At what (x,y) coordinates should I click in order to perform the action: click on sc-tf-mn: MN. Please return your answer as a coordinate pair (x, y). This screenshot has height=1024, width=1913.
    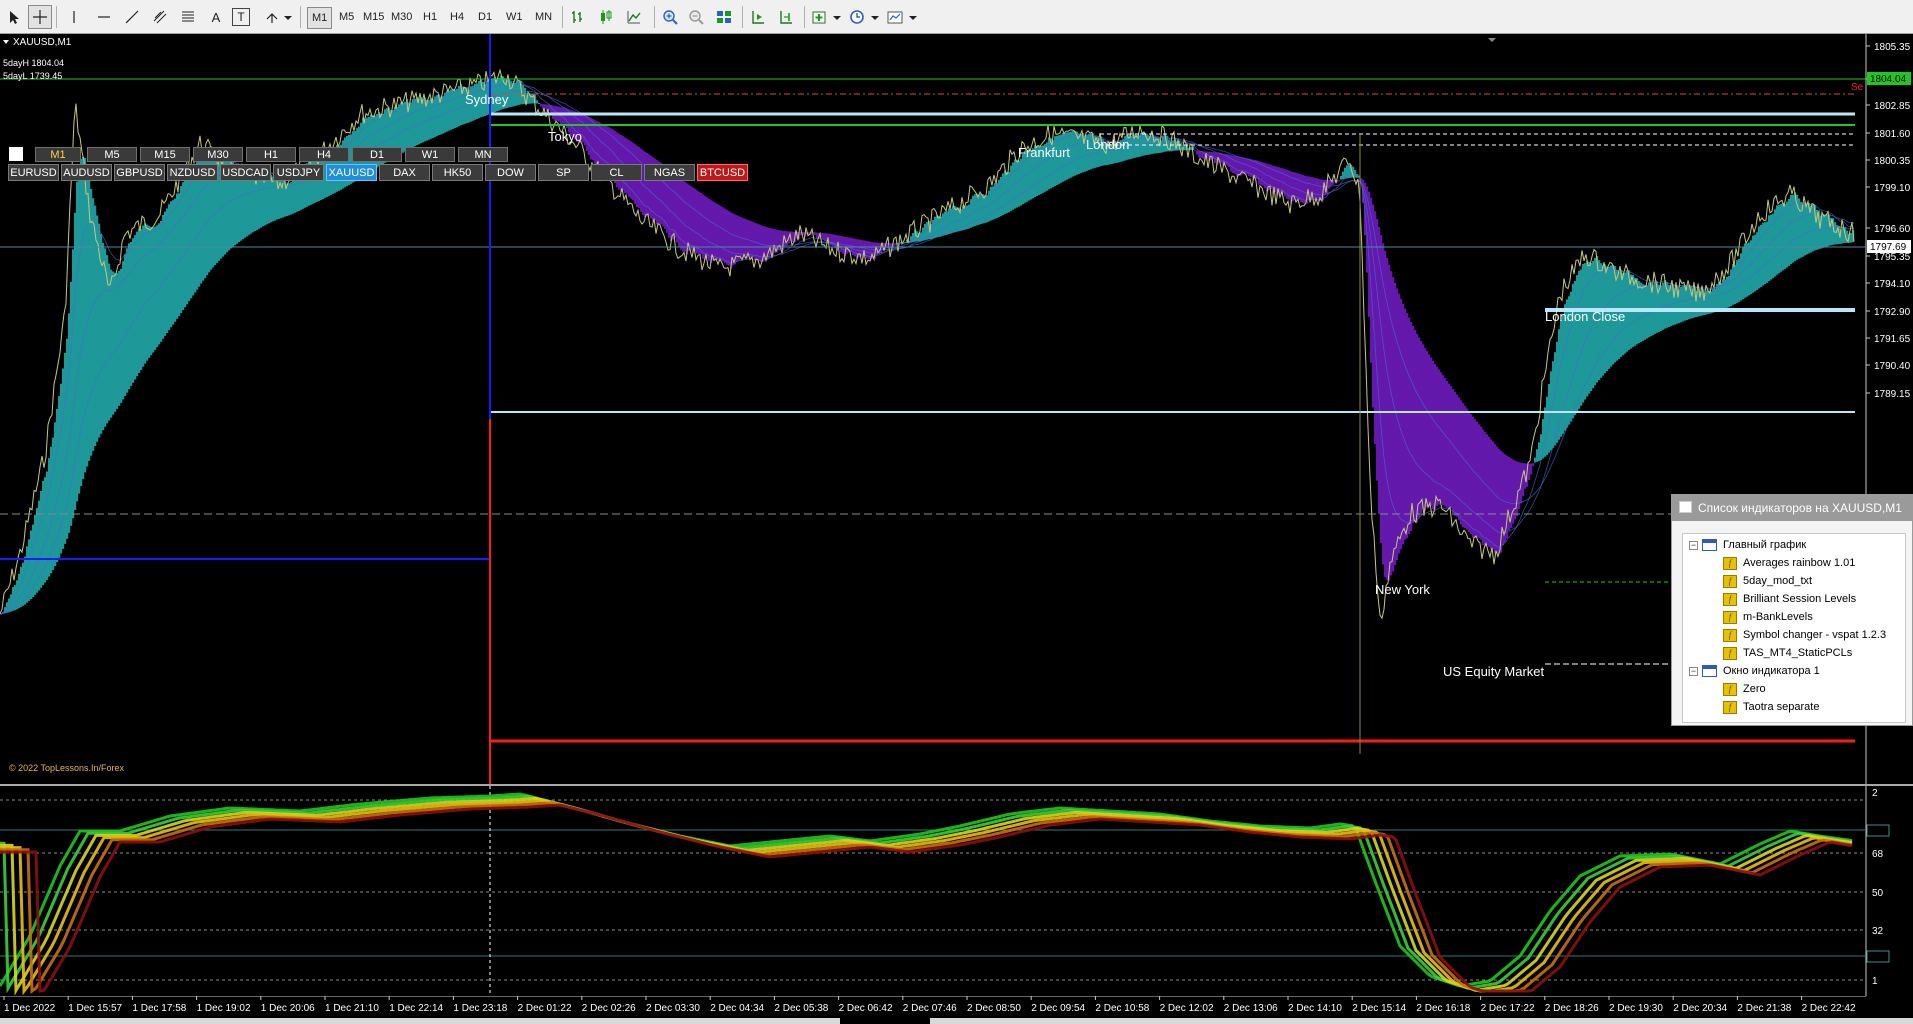
    Looking at the image, I should click on (483, 154).